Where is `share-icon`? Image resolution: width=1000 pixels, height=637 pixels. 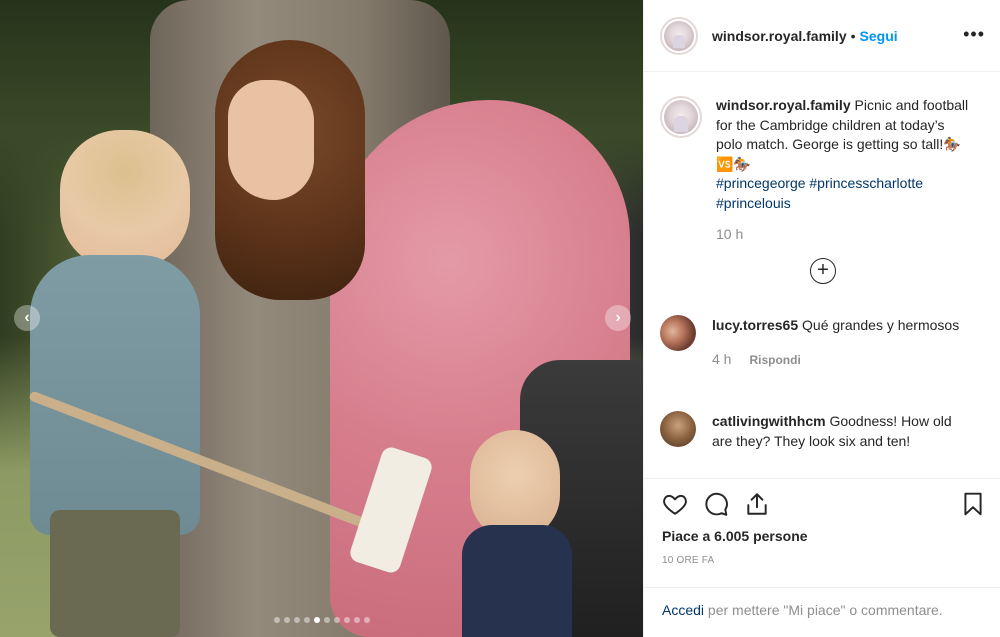
share-icon is located at coordinates (757, 504).